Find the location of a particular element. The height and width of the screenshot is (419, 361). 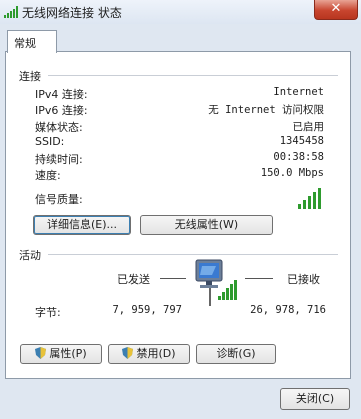

signal-quality-label: 信号质量: is located at coordinates (59, 199).